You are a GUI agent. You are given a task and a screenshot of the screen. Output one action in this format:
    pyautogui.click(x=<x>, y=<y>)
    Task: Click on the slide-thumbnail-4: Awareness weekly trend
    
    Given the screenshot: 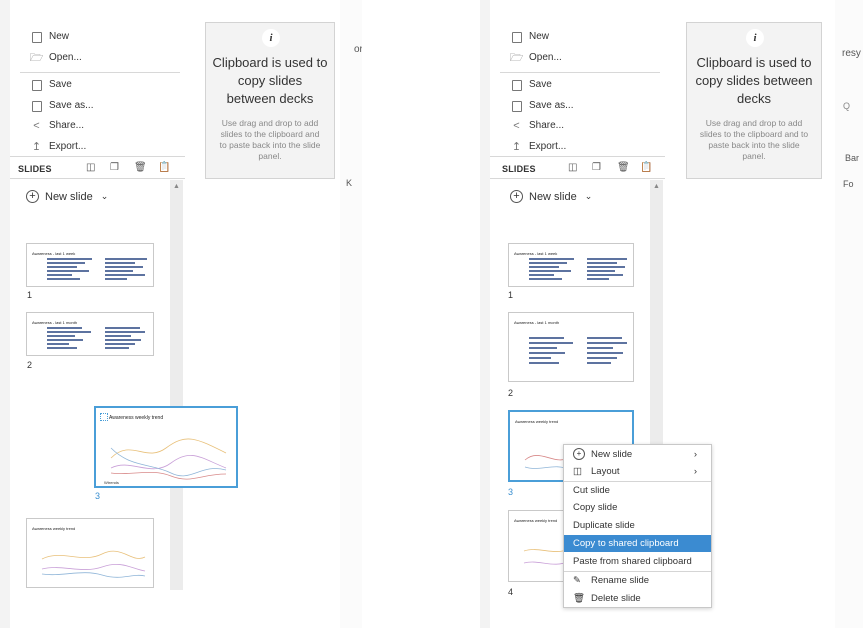 What is the action you would take?
    pyautogui.click(x=90, y=553)
    